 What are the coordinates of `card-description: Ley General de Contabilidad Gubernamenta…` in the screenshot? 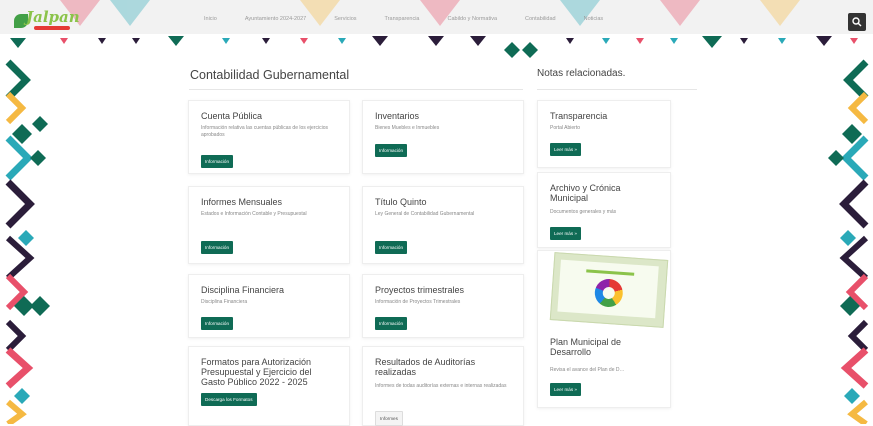 It's located at (425, 214).